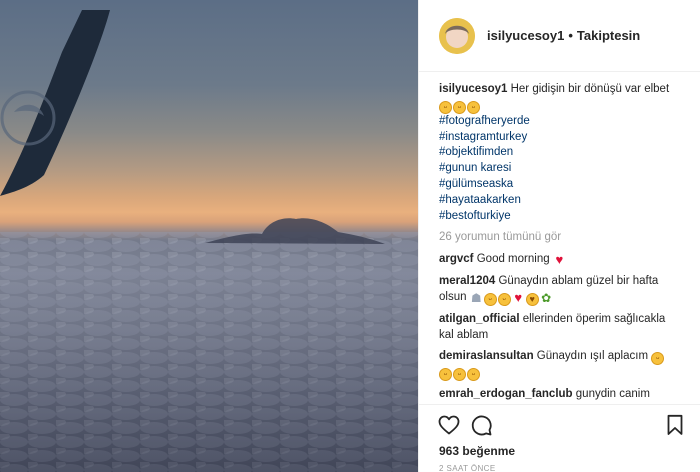 Image resolution: width=700 pixels, height=472 pixels. What do you see at coordinates (559, 424) in the screenshot?
I see `action-bar` at bounding box center [559, 424].